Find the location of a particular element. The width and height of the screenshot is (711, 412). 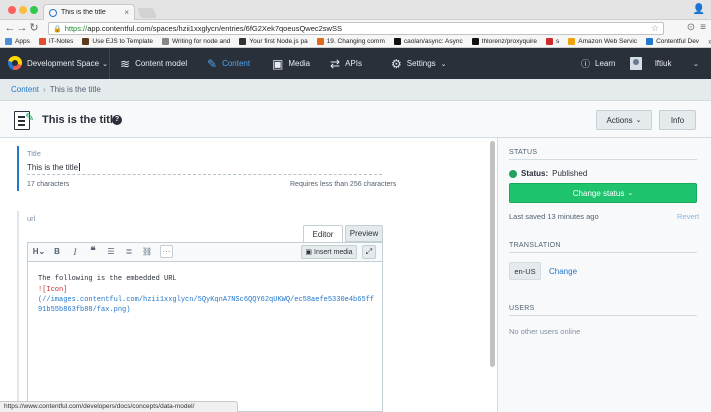

new-tab-button is located at coordinates (147, 13).